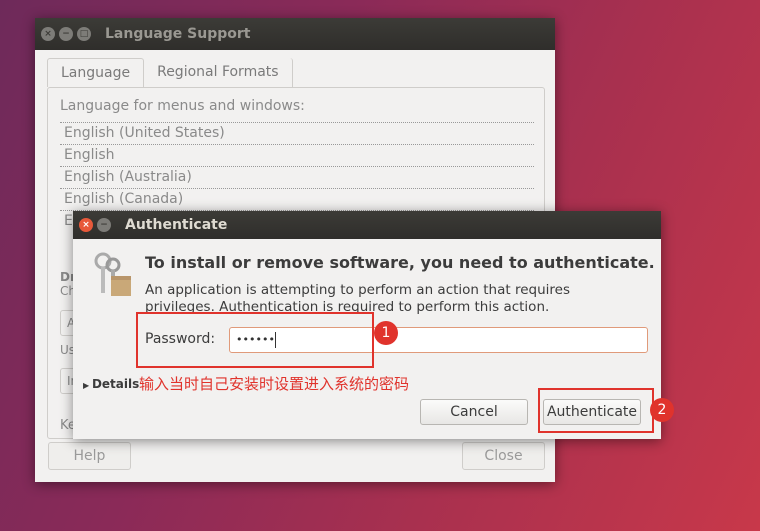 Image resolution: width=760 pixels, height=531 pixels. Describe the element at coordinates (218, 72) in the screenshot. I see `tab-regional-formats: Regional Formats` at that location.